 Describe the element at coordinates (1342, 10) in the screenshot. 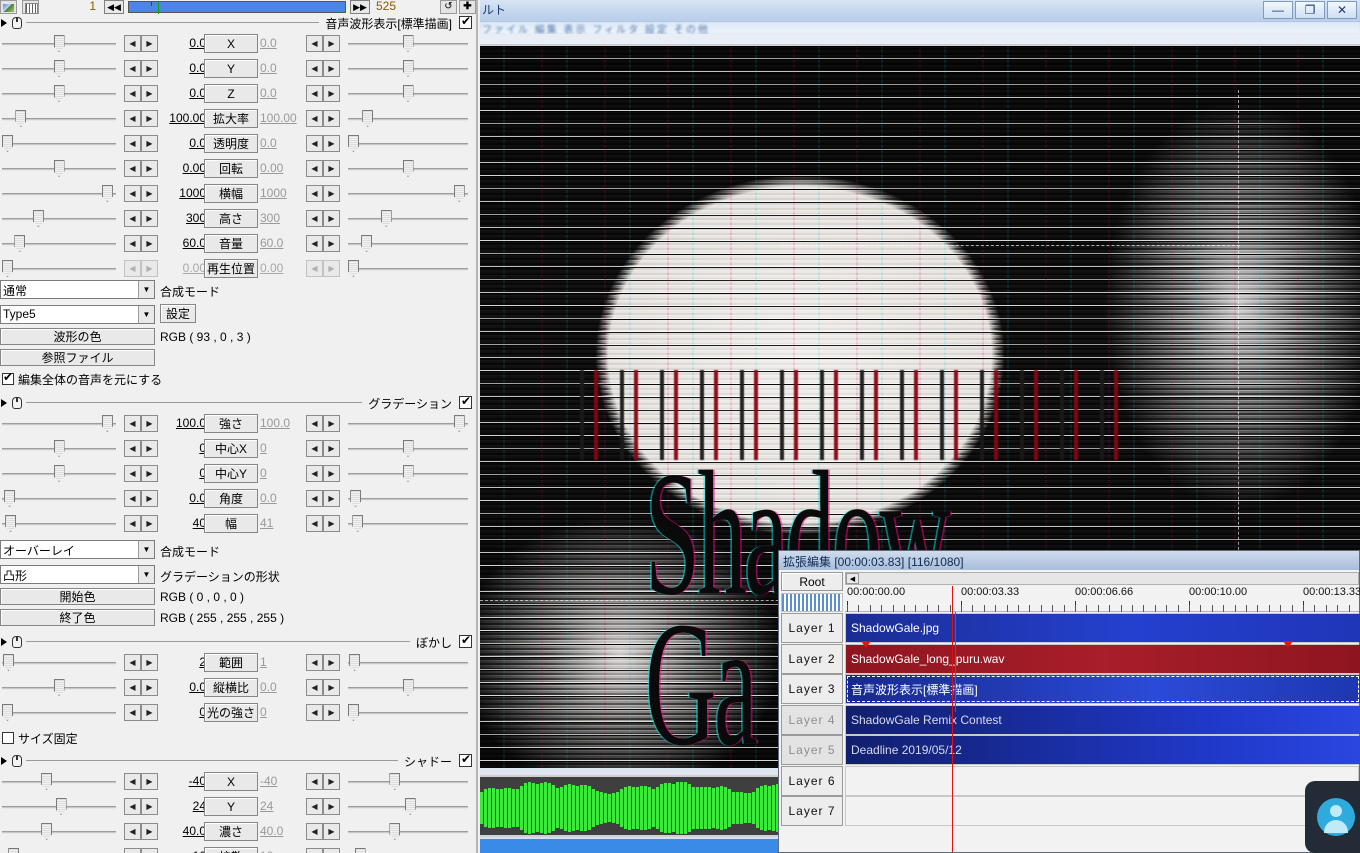

I see `close-button: ✕` at that location.